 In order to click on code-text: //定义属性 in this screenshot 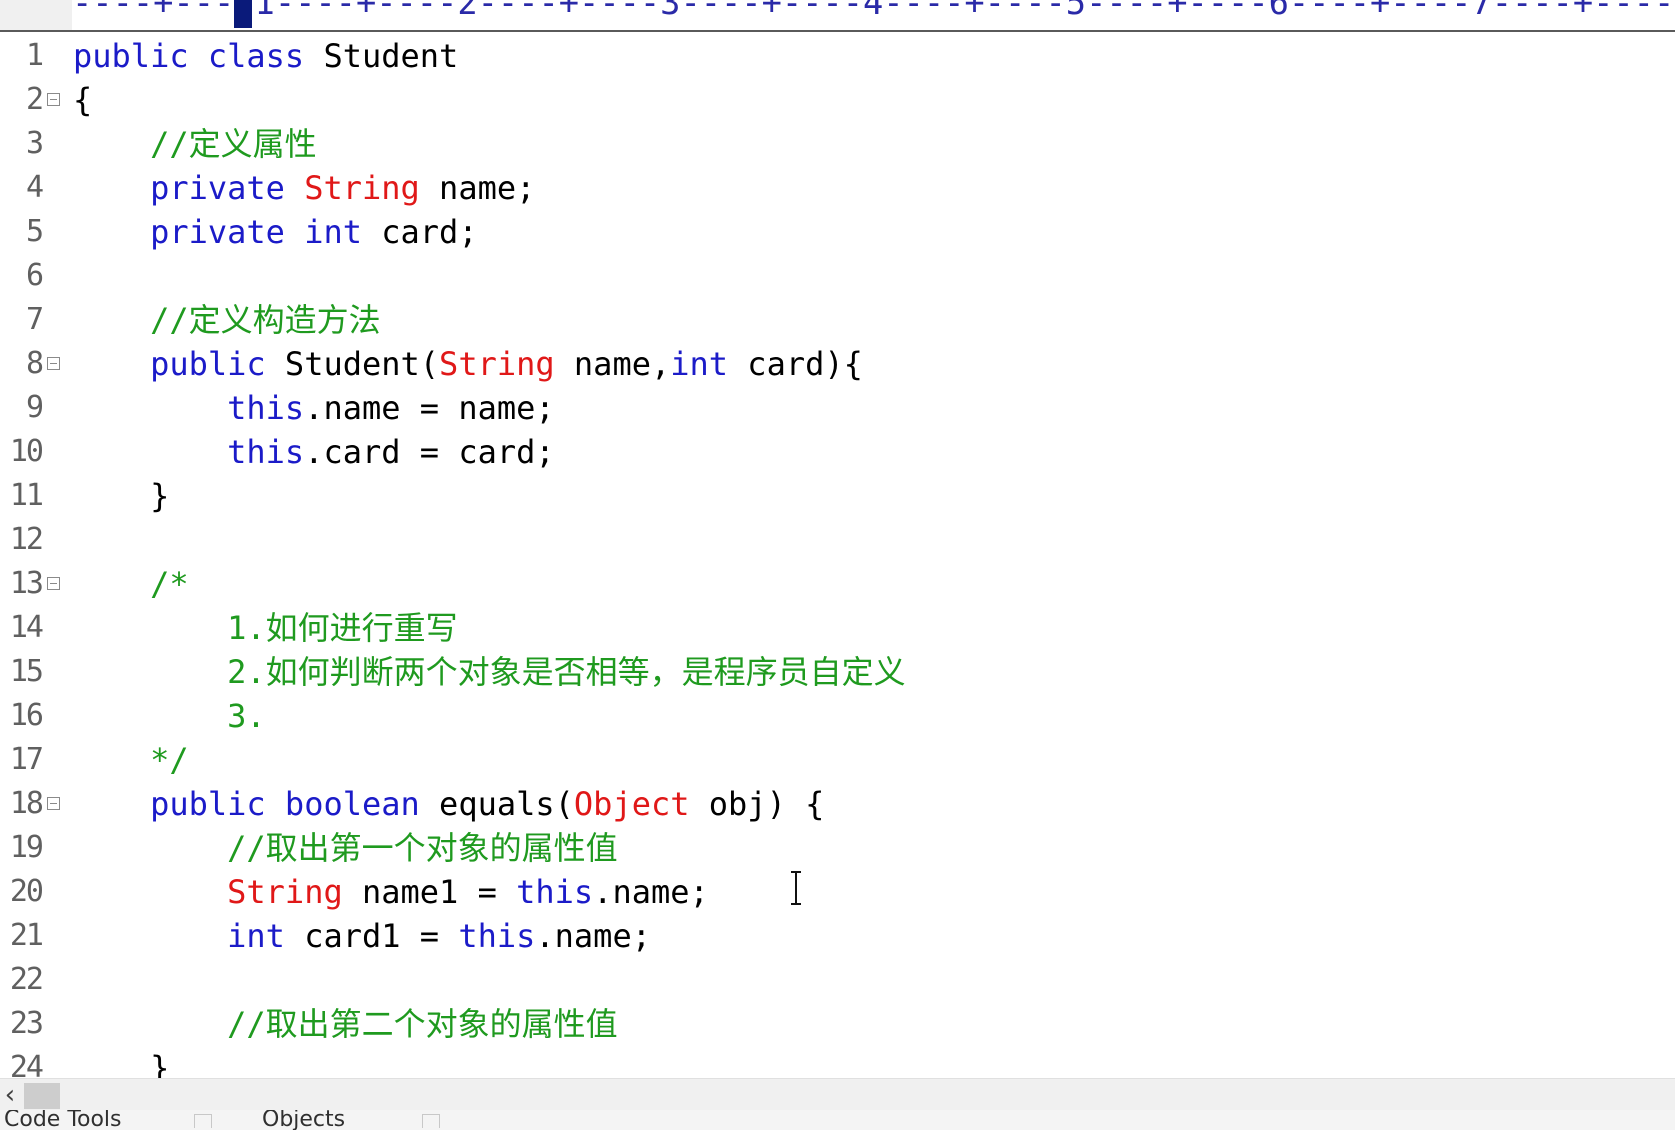, I will do `click(195, 144)`.